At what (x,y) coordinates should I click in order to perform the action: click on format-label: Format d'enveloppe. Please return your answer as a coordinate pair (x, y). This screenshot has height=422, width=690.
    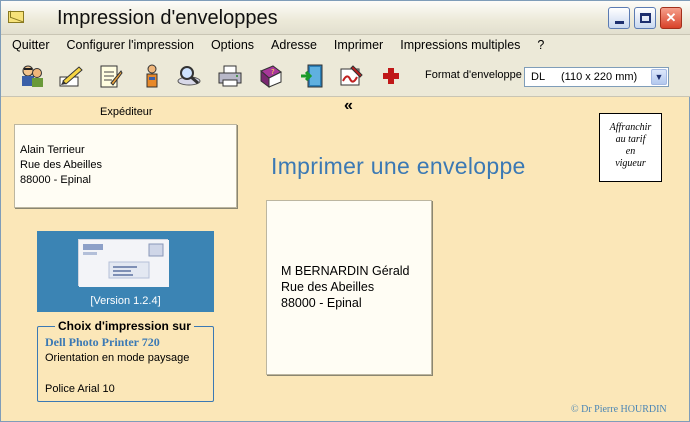
    Looking at the image, I should click on (473, 75).